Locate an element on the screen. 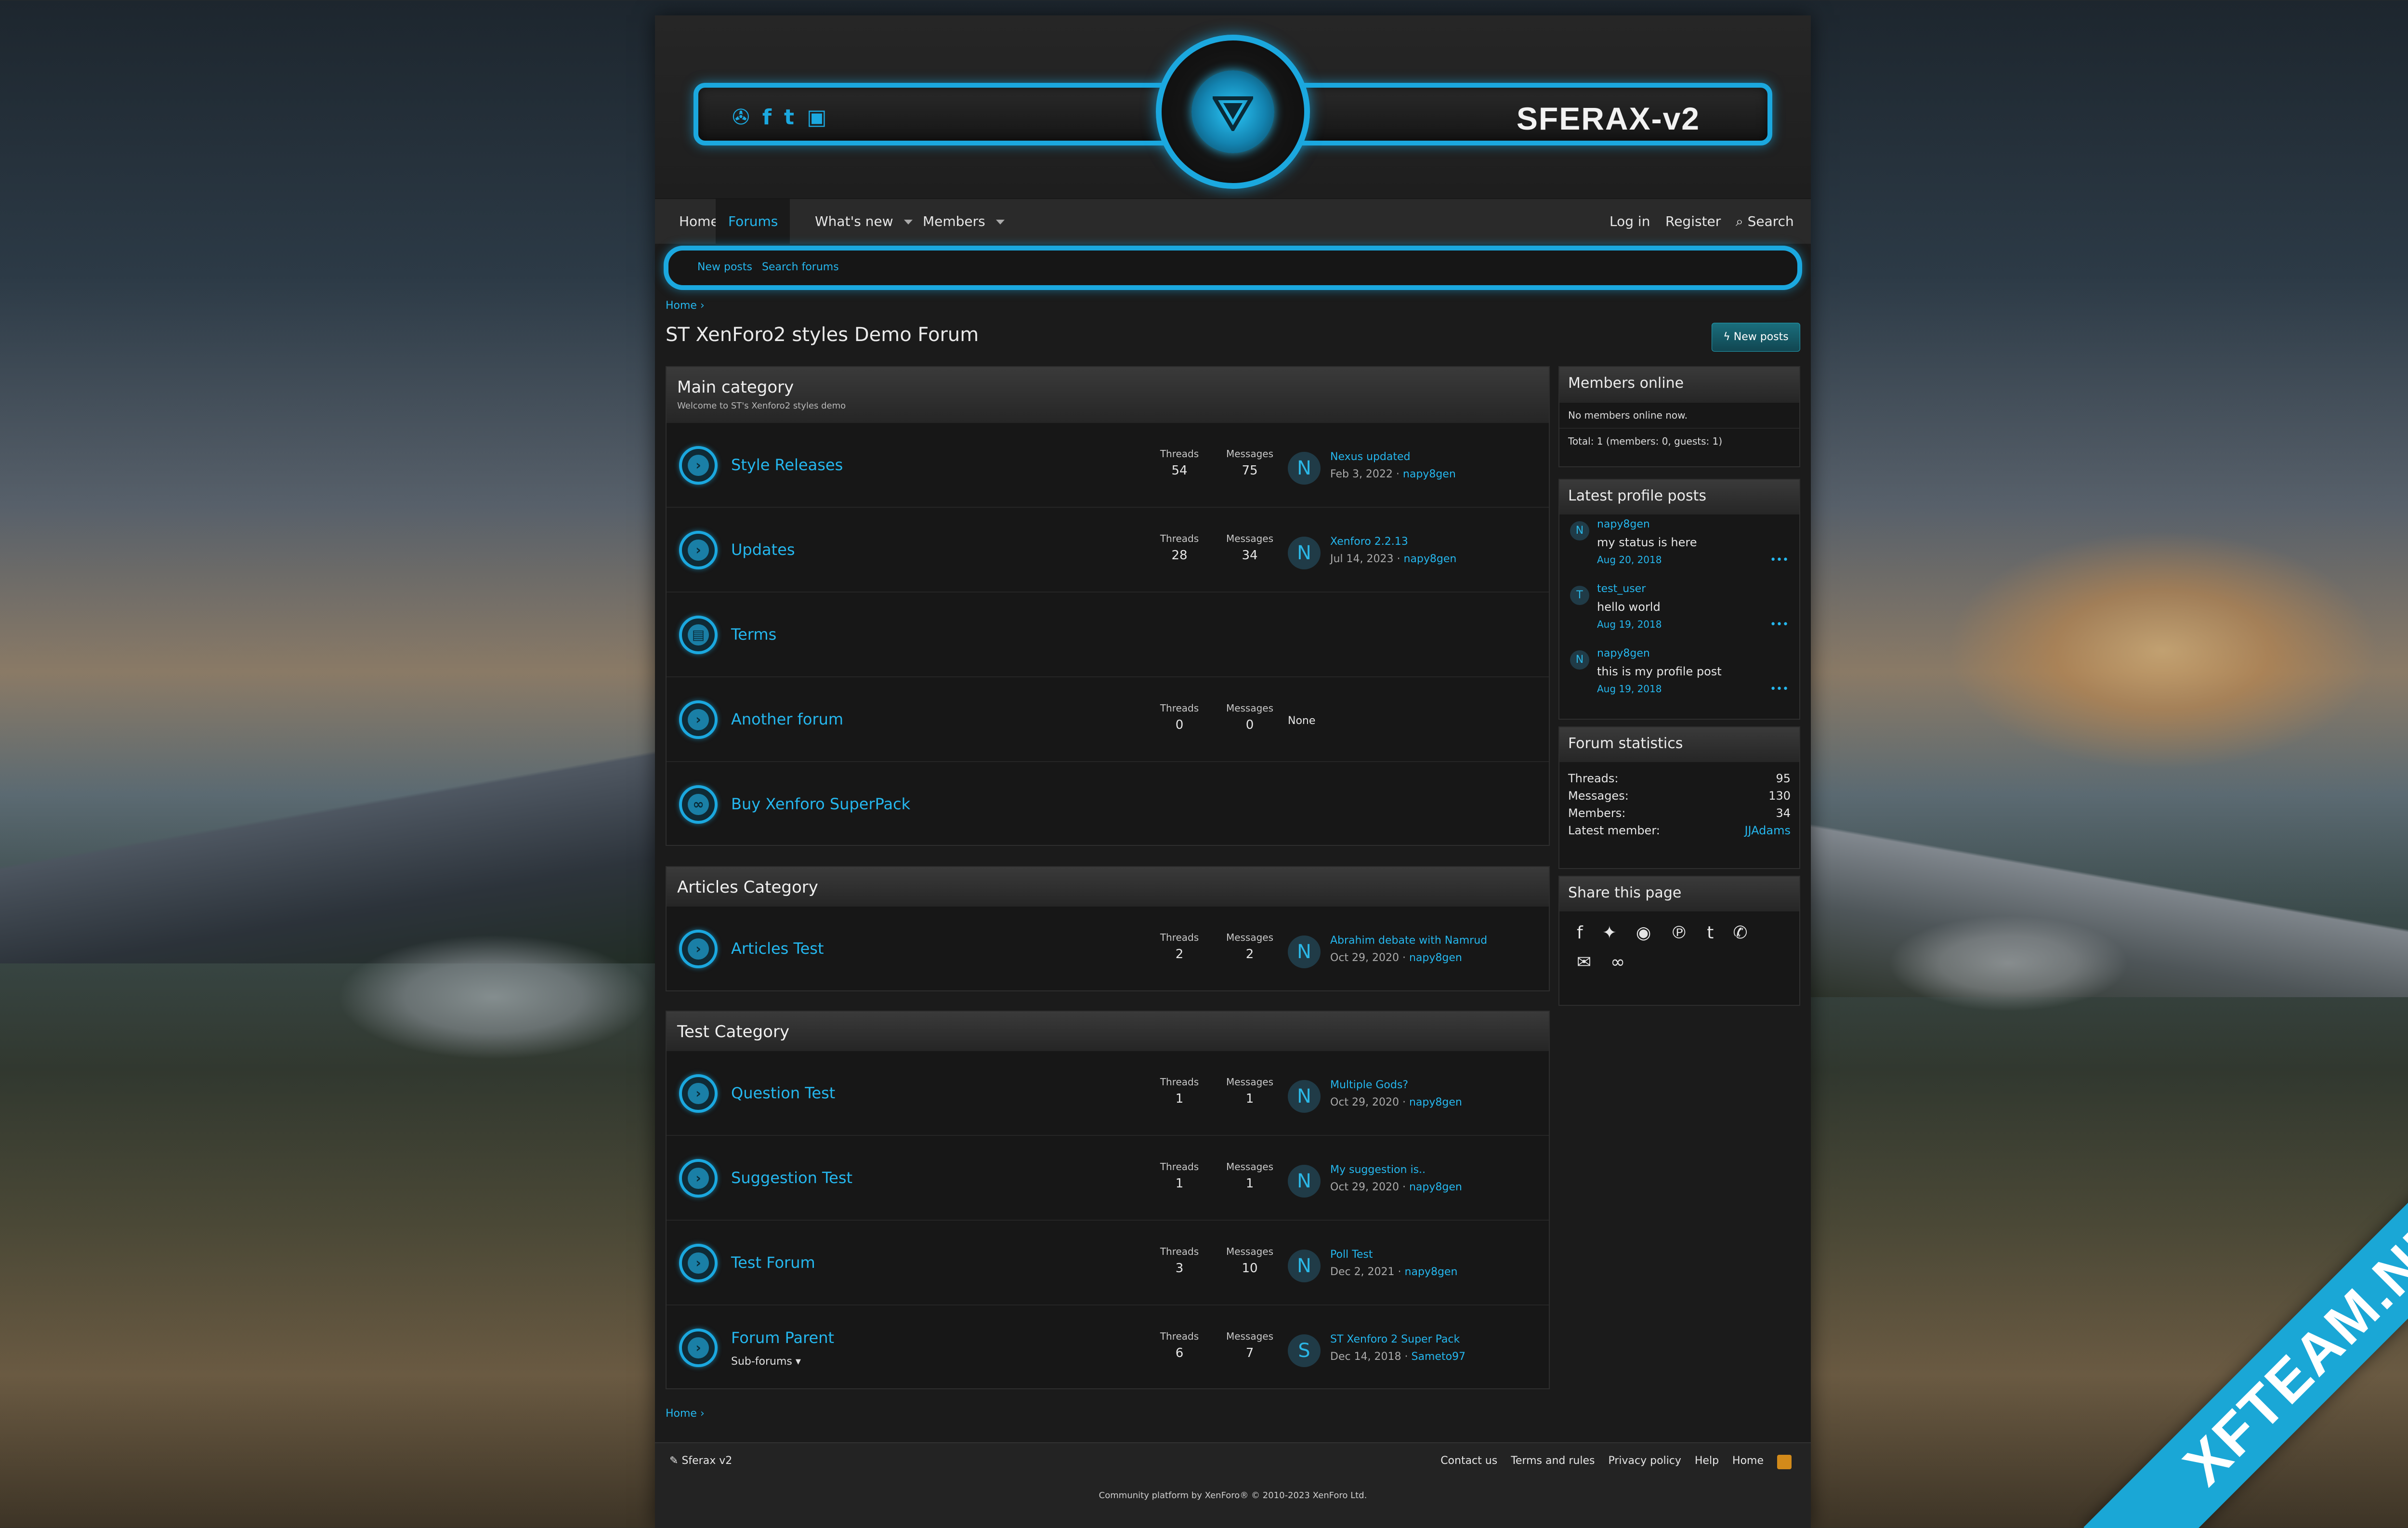  last-post-title: Multiple Gods? is located at coordinates (1369, 1085).